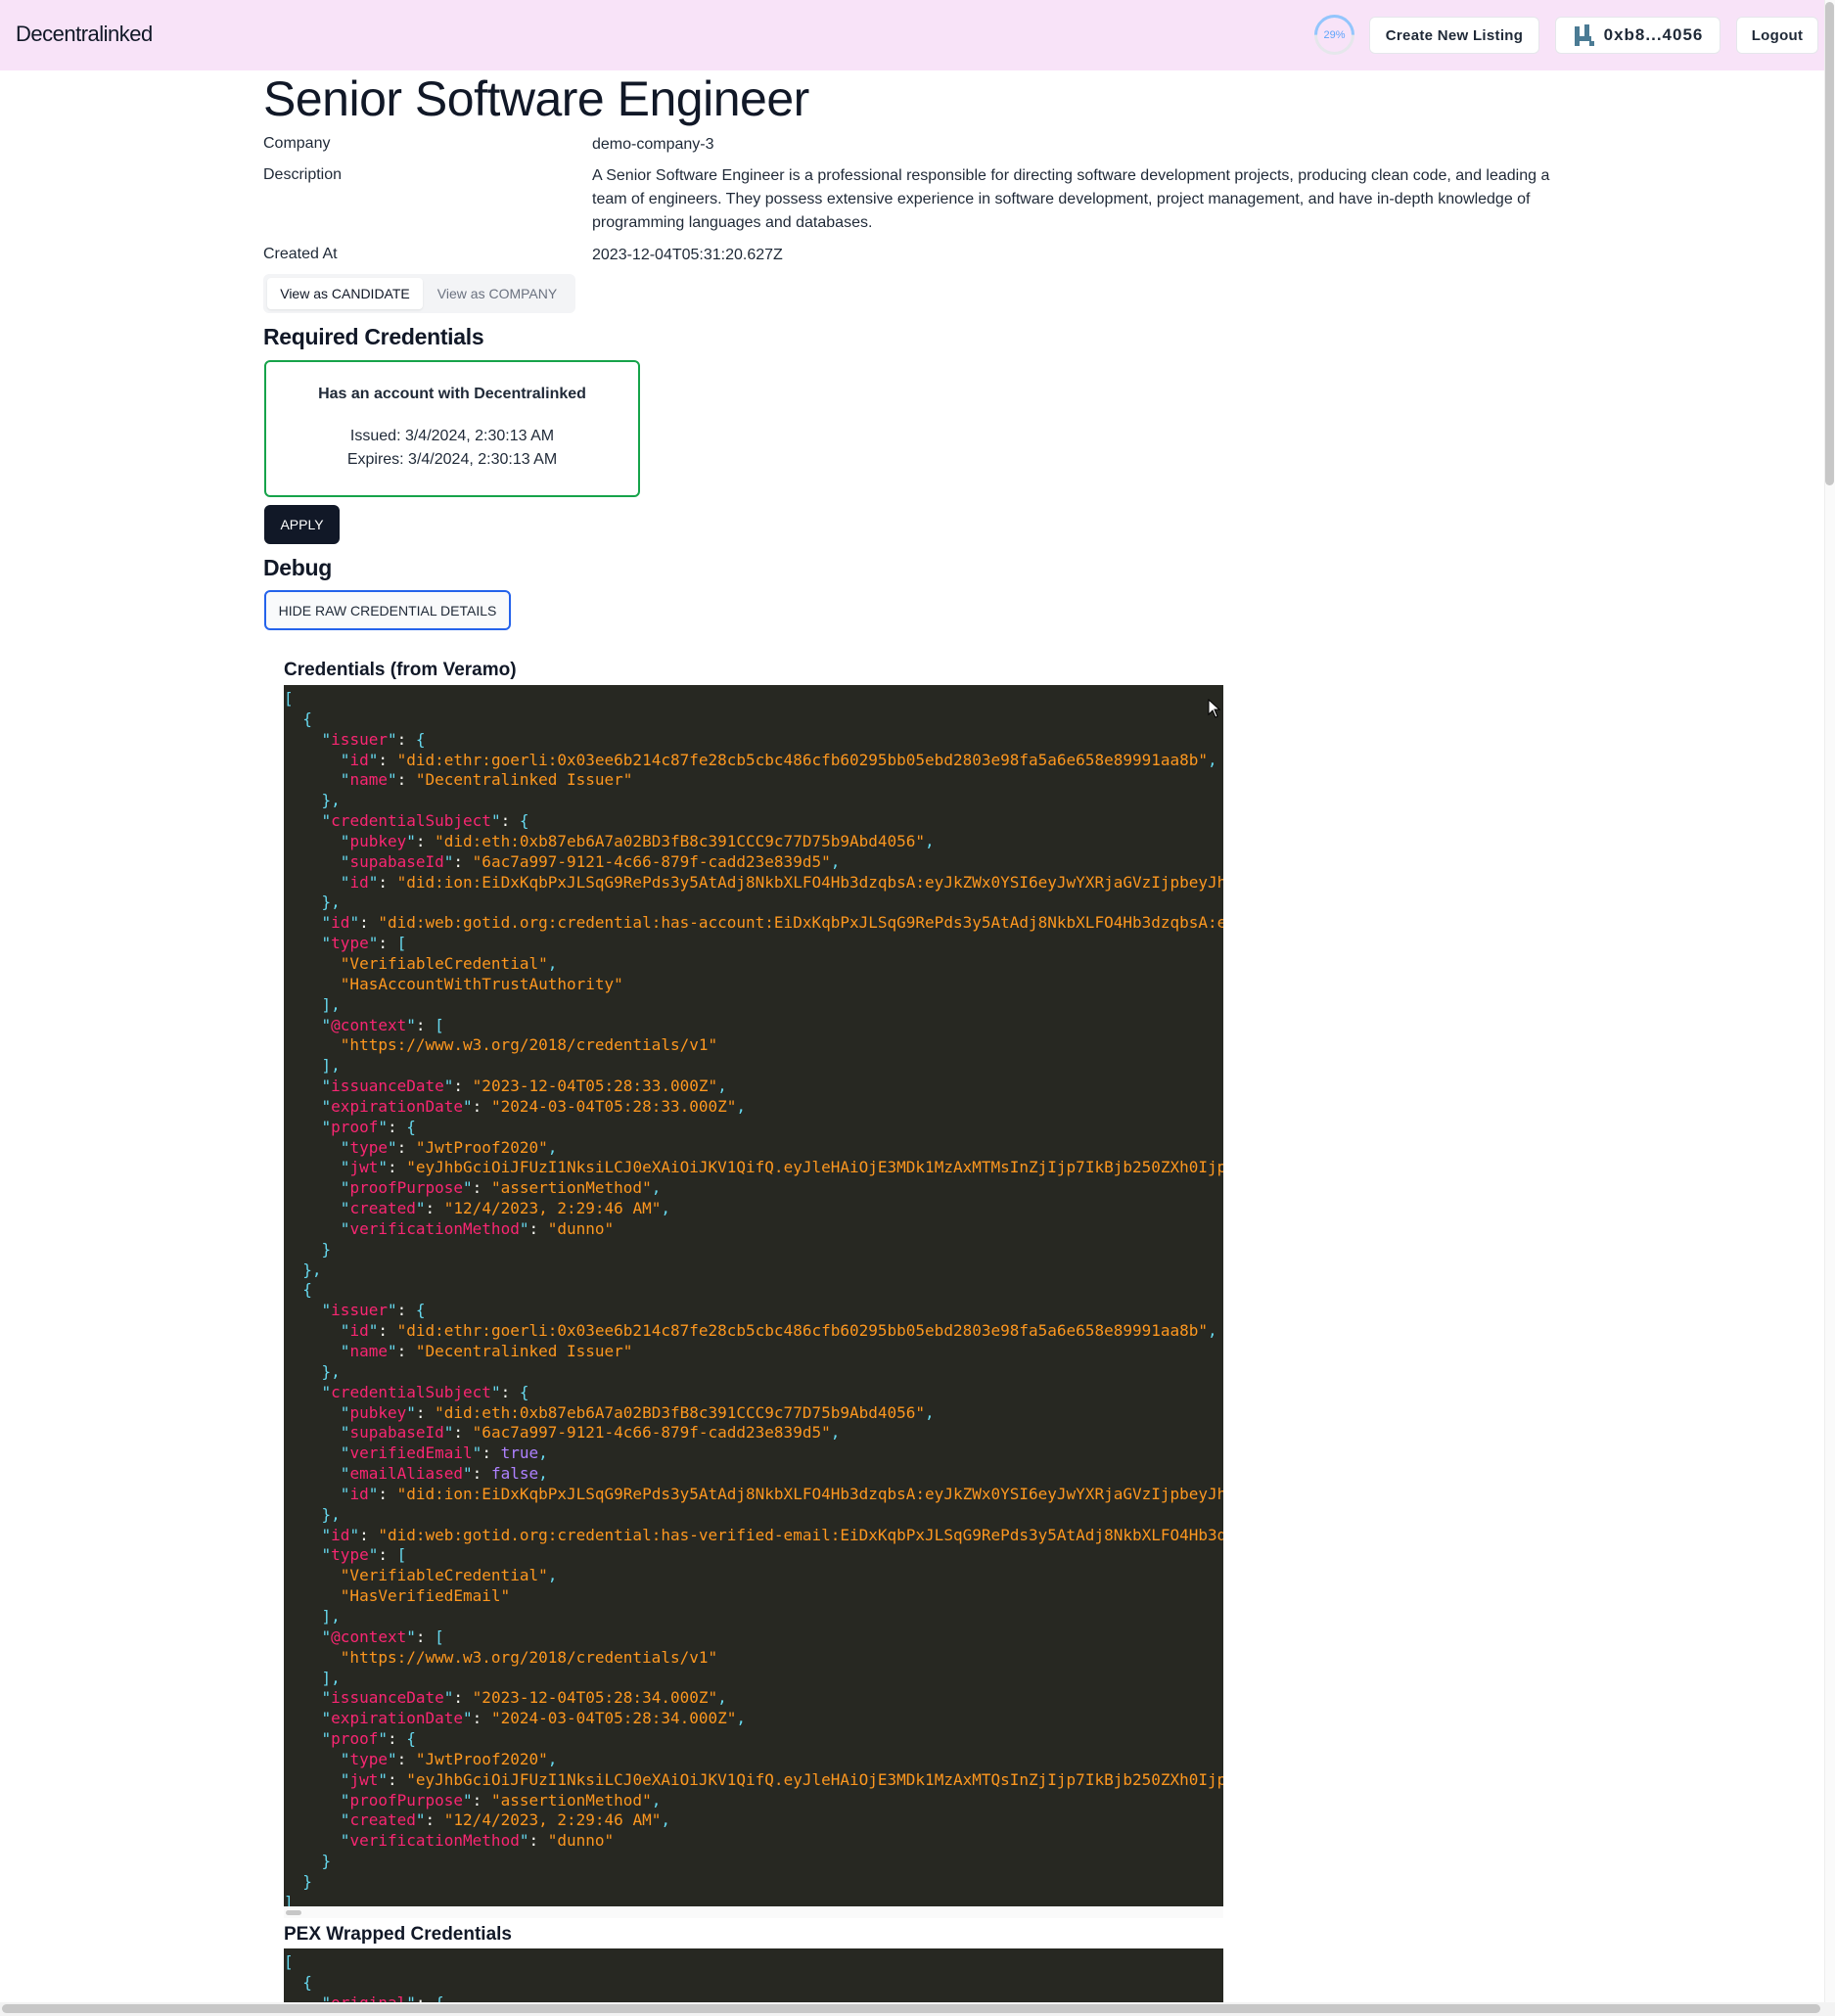 This screenshot has height=2016, width=1835. I want to click on debug-heading: Debug, so click(298, 567).